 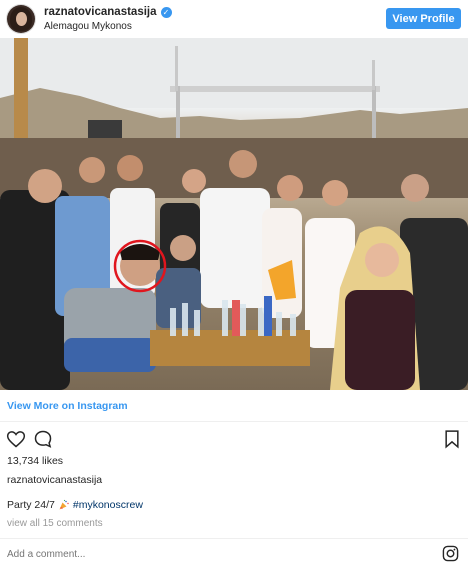 I want to click on party-popper-icon, so click(x=64, y=504).